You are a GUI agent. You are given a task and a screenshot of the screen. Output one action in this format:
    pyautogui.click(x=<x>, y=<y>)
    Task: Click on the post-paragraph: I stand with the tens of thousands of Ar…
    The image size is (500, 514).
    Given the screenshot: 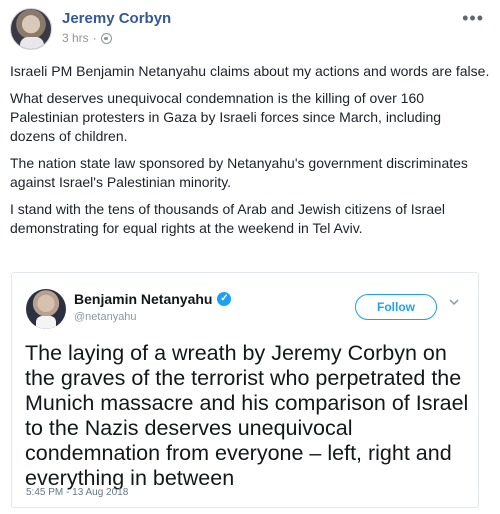 What is the action you would take?
    pyautogui.click(x=228, y=218)
    